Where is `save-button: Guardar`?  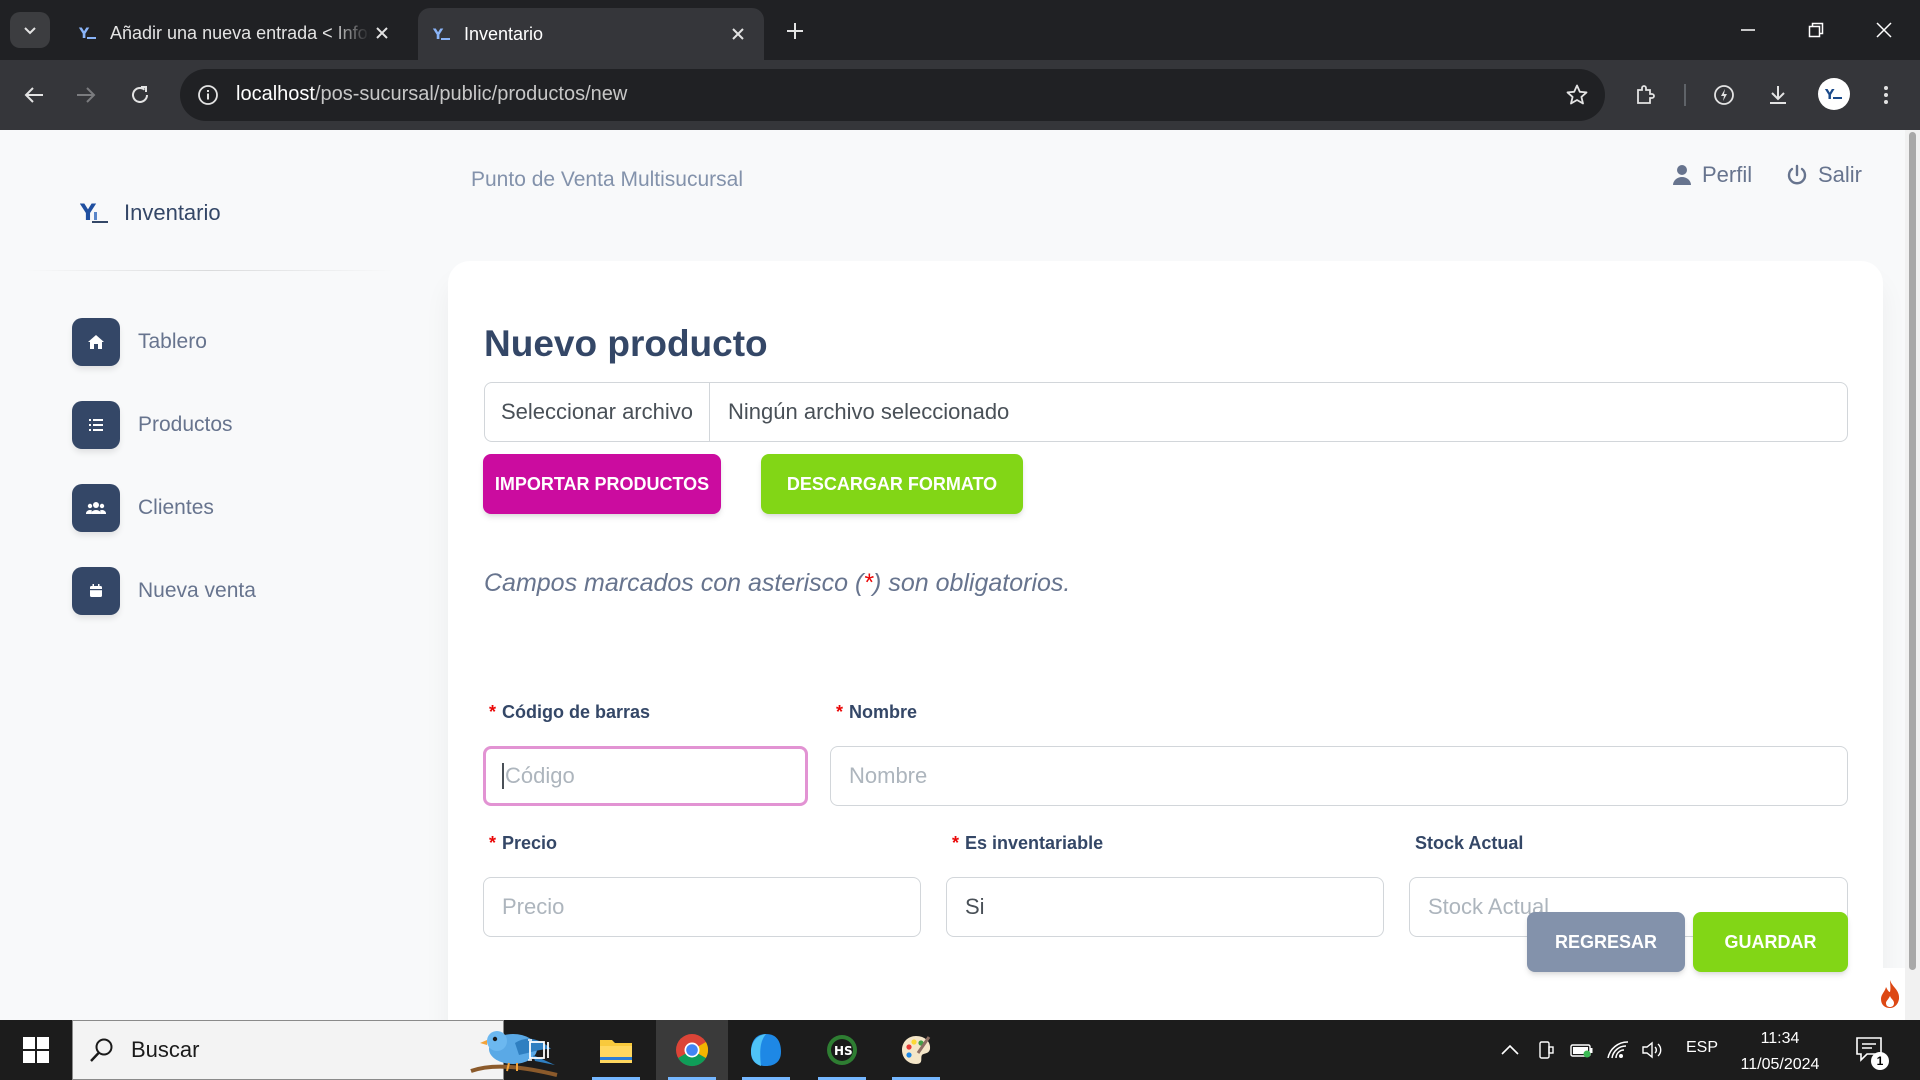
save-button: Guardar is located at coordinates (1770, 942).